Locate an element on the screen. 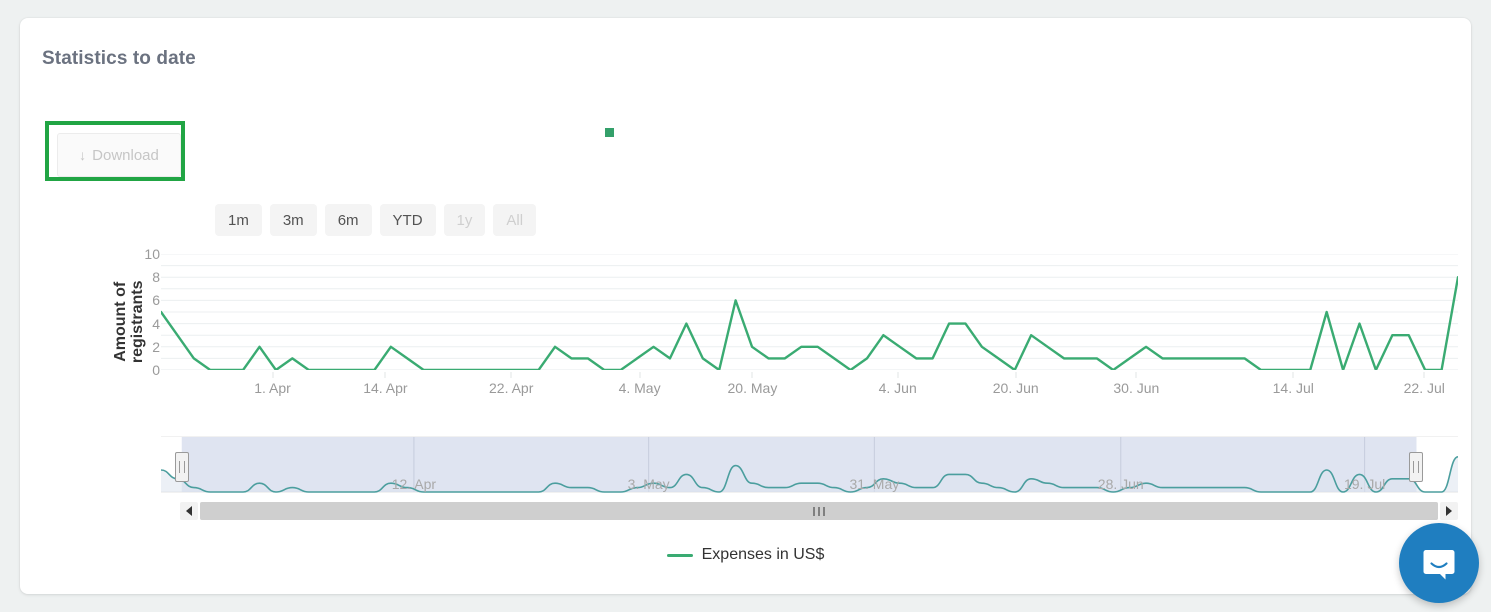  x-axis-tick-label: 4. Jun is located at coordinates (897, 388).